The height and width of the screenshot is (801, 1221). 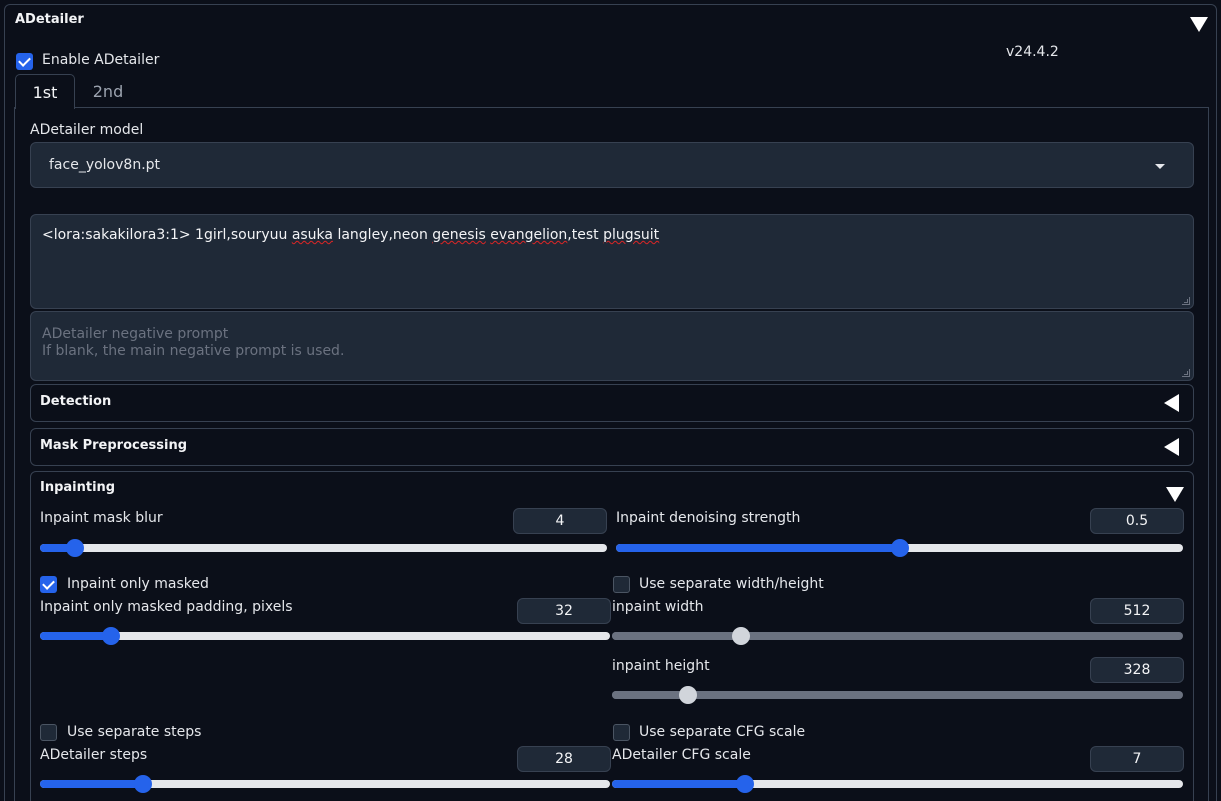 What do you see at coordinates (383, 235) in the screenshot?
I see `prompt-text-mid1: langley,neon` at bounding box center [383, 235].